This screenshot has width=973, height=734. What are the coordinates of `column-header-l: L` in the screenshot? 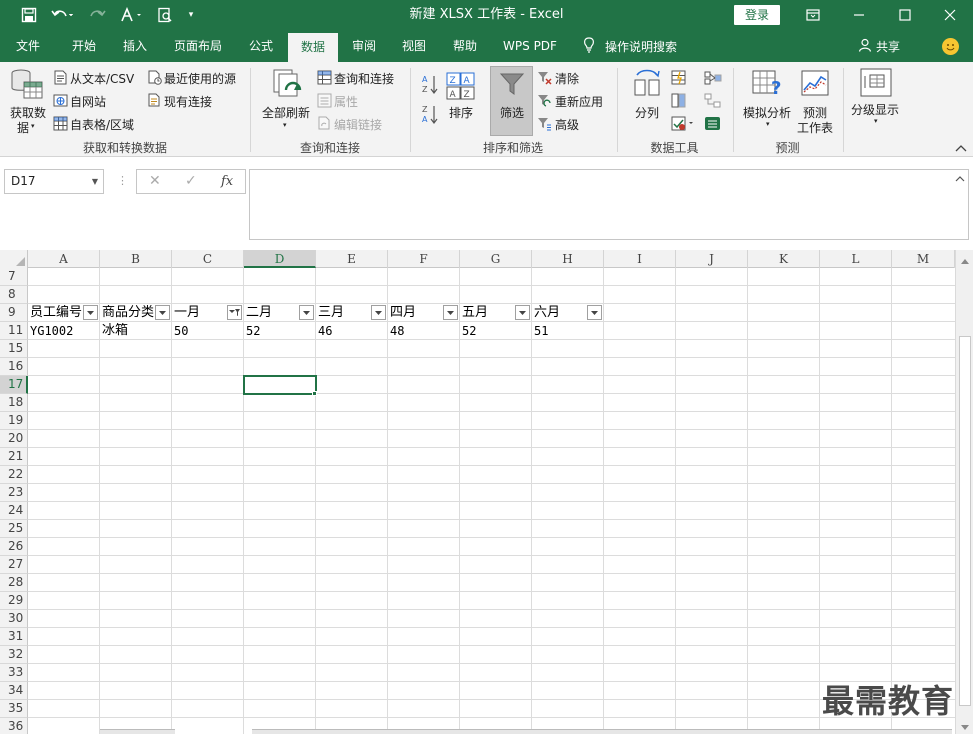 It's located at (856, 259).